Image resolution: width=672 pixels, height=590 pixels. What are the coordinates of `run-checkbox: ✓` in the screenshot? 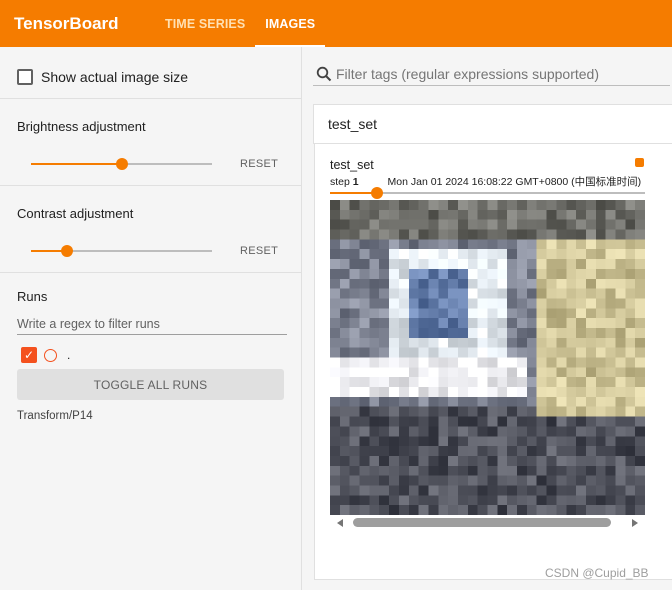 It's located at (29, 355).